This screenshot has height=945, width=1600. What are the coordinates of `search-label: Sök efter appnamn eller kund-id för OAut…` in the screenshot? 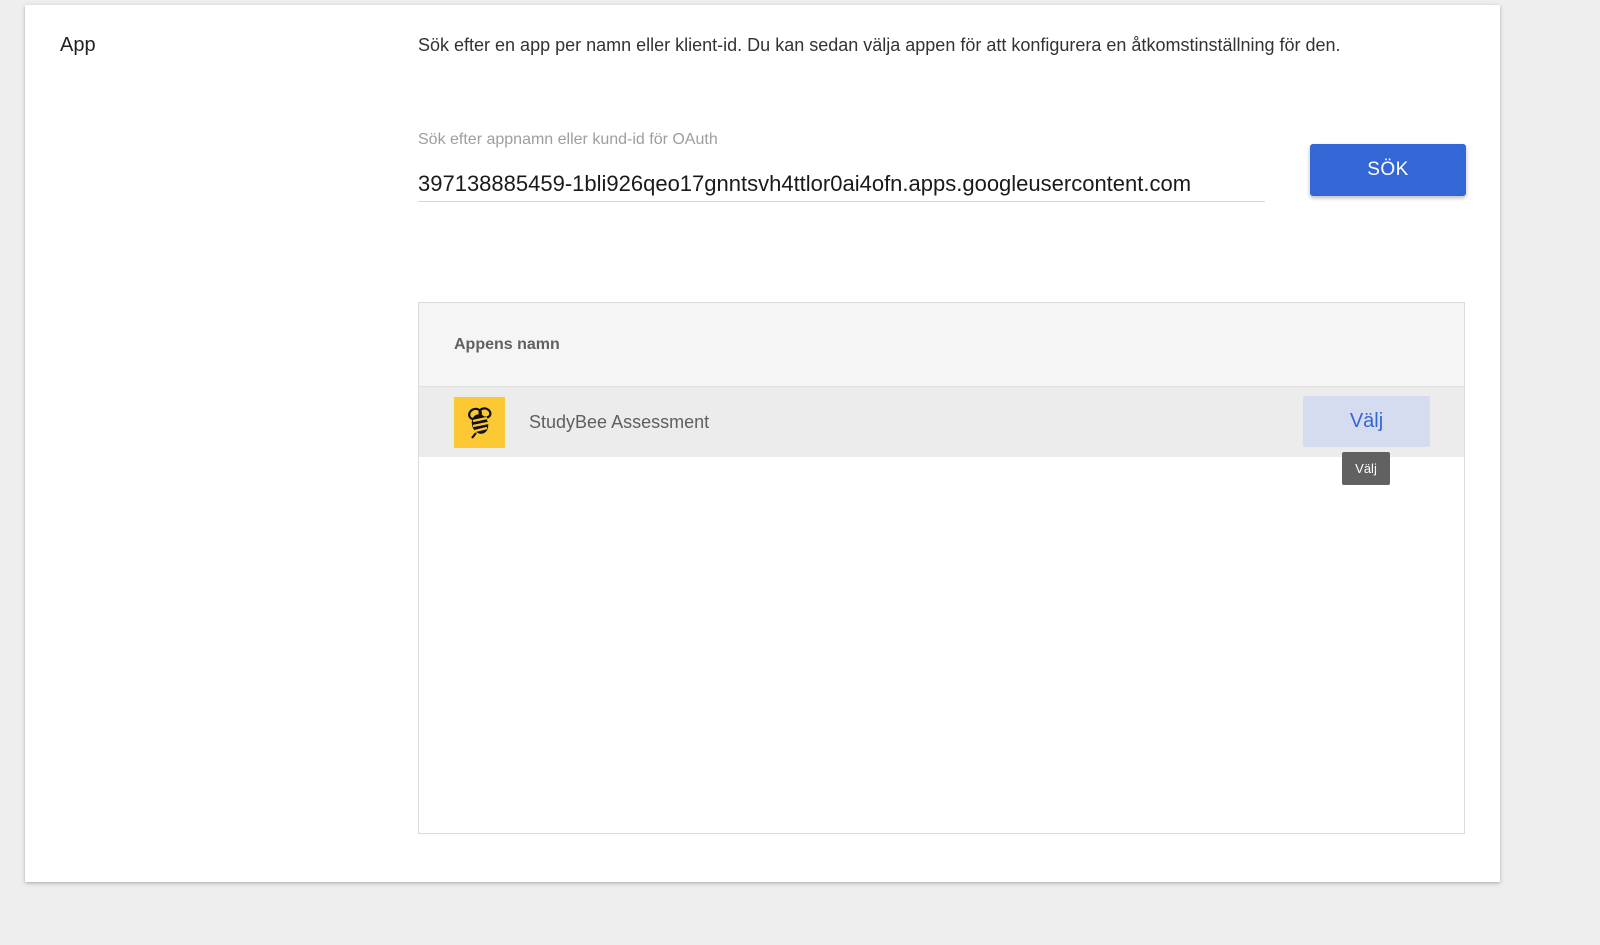 It's located at (568, 139).